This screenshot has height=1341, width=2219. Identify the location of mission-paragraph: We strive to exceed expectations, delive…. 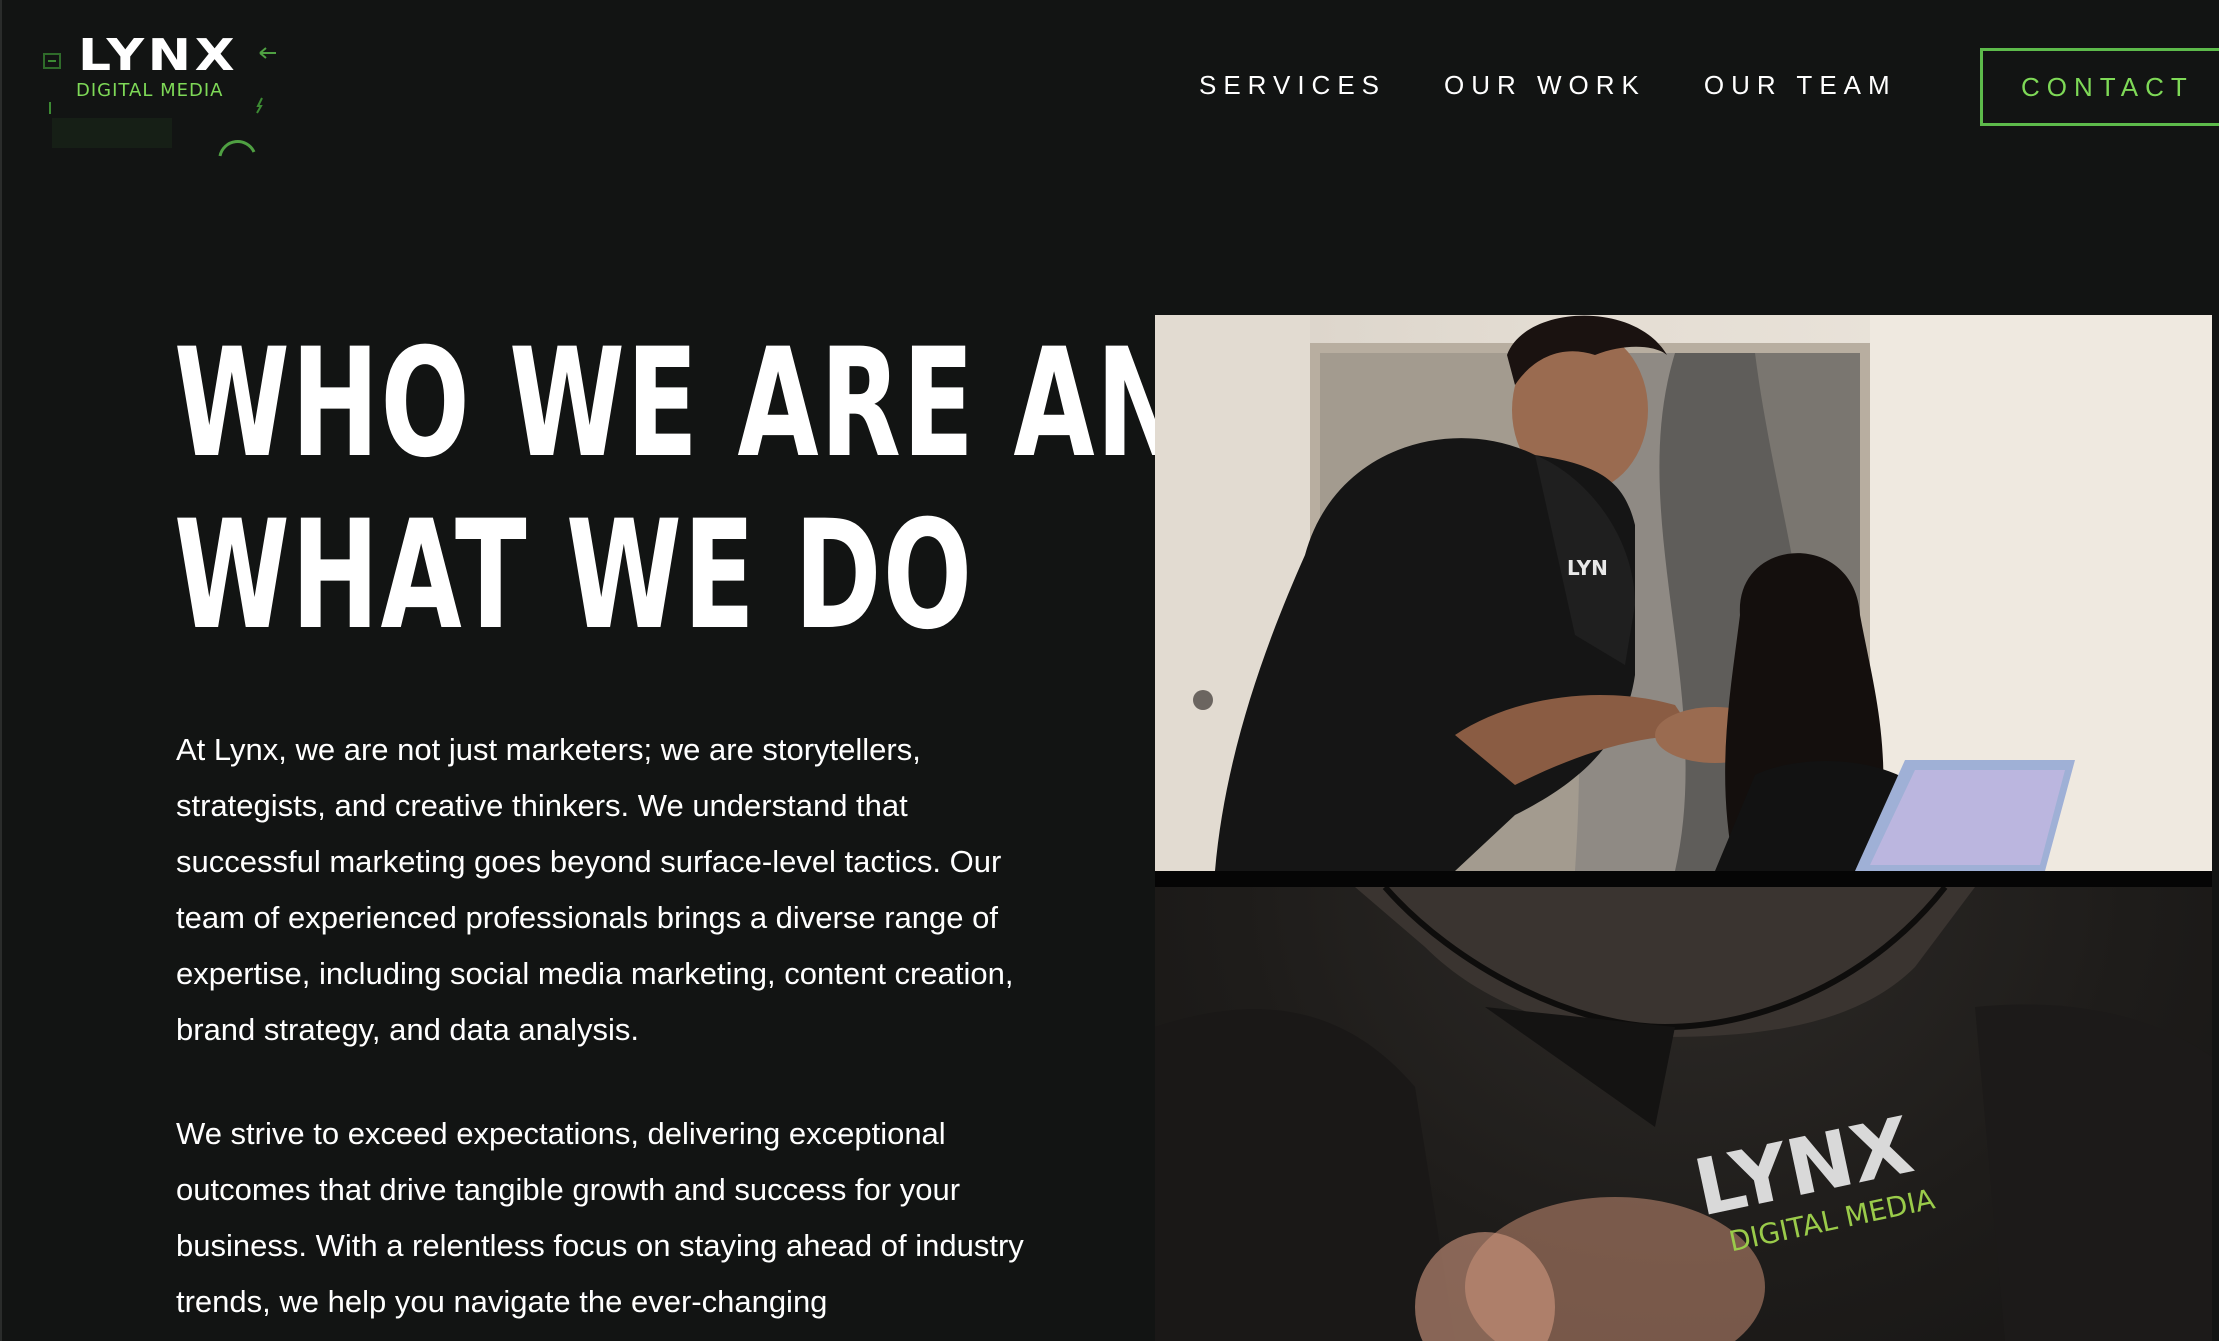
(600, 1217).